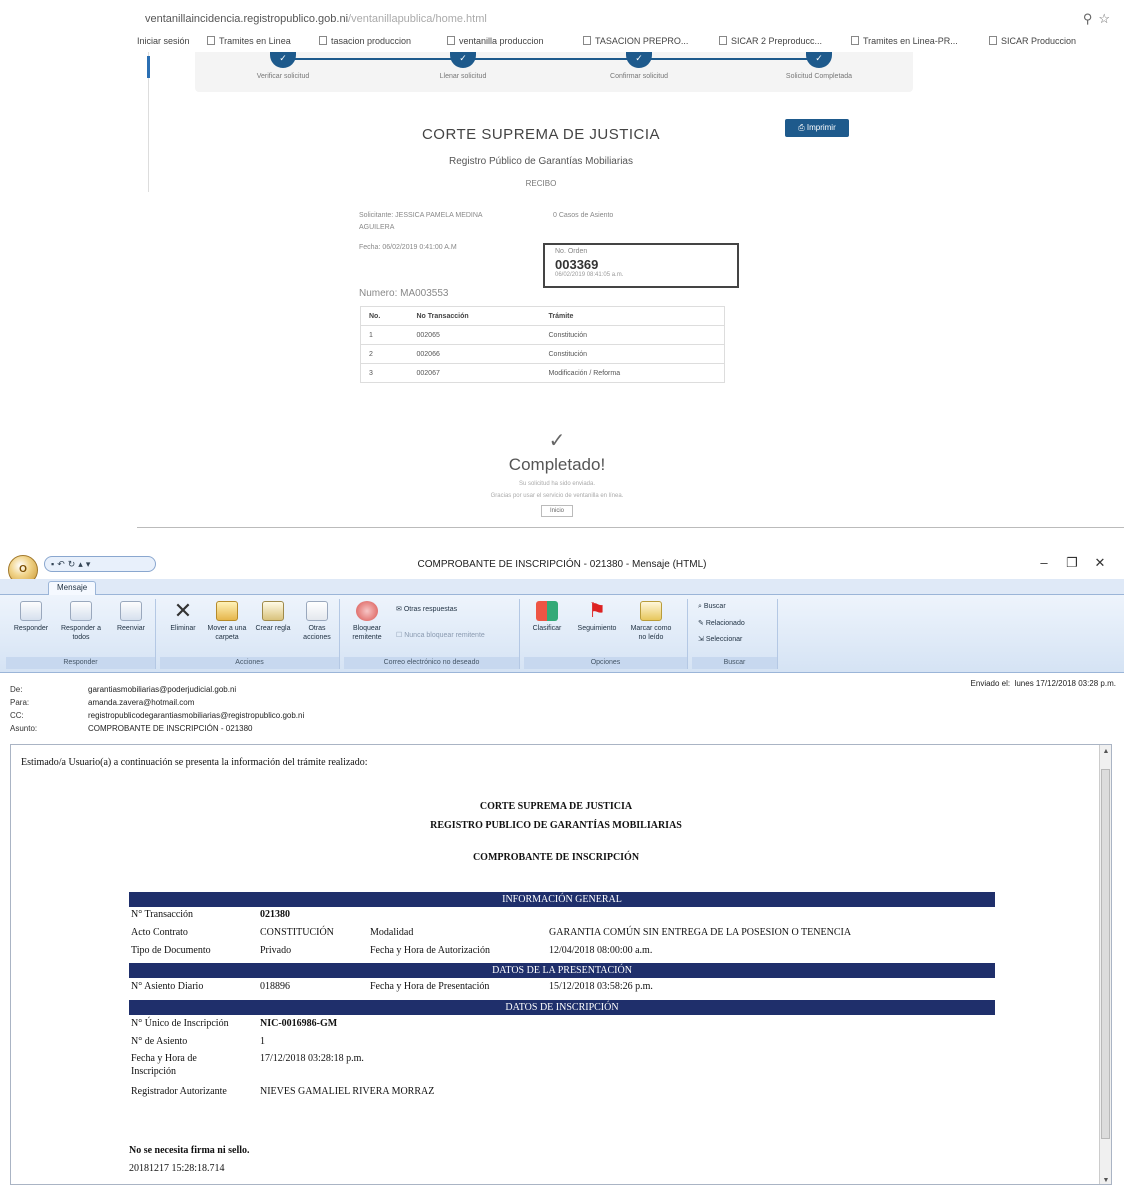 This screenshot has height=1185, width=1124. Describe the element at coordinates (163, 41) in the screenshot. I see `bookmark-item: Iniciar sesión` at that location.